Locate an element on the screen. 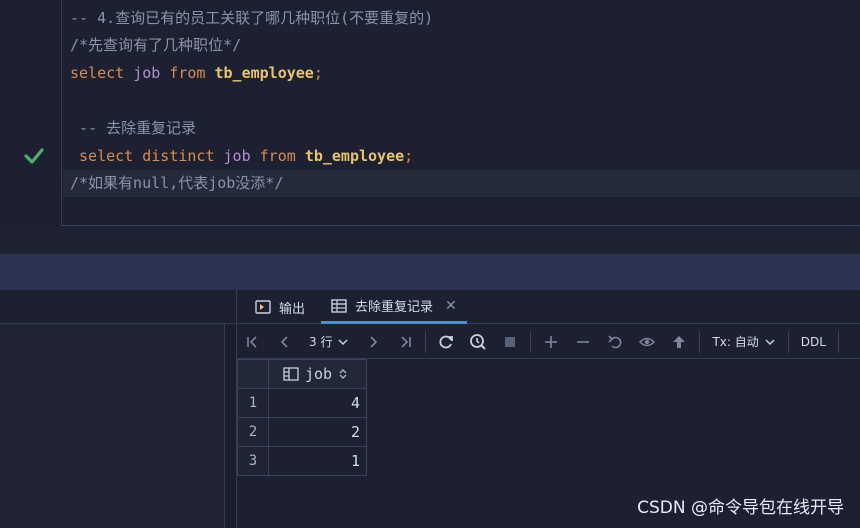 The width and height of the screenshot is (860, 528). grid-header-row: job is located at coordinates (302, 374).